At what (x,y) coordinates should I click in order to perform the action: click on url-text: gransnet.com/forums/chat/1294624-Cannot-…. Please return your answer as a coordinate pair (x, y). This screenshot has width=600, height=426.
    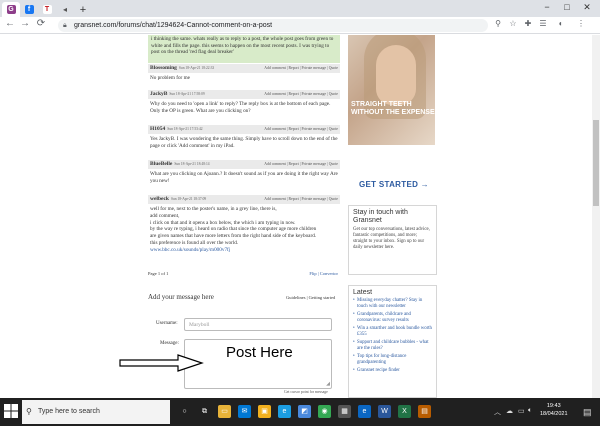
    Looking at the image, I should click on (173, 25).